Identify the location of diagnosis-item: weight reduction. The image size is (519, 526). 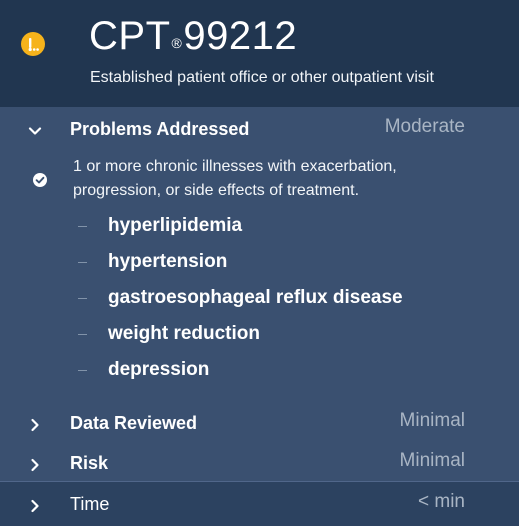
(235, 340).